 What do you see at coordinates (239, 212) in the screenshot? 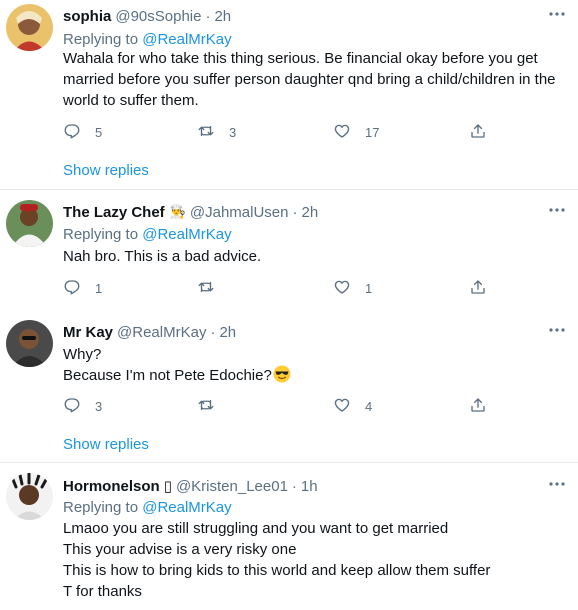
I see `handle: @JahmalUsen` at bounding box center [239, 212].